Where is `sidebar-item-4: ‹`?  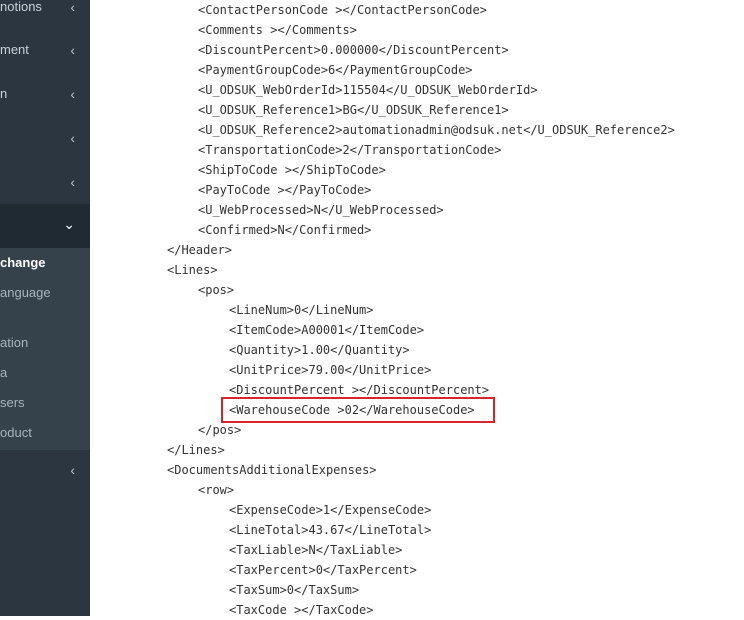 sidebar-item-4: ‹ is located at coordinates (45, 151).